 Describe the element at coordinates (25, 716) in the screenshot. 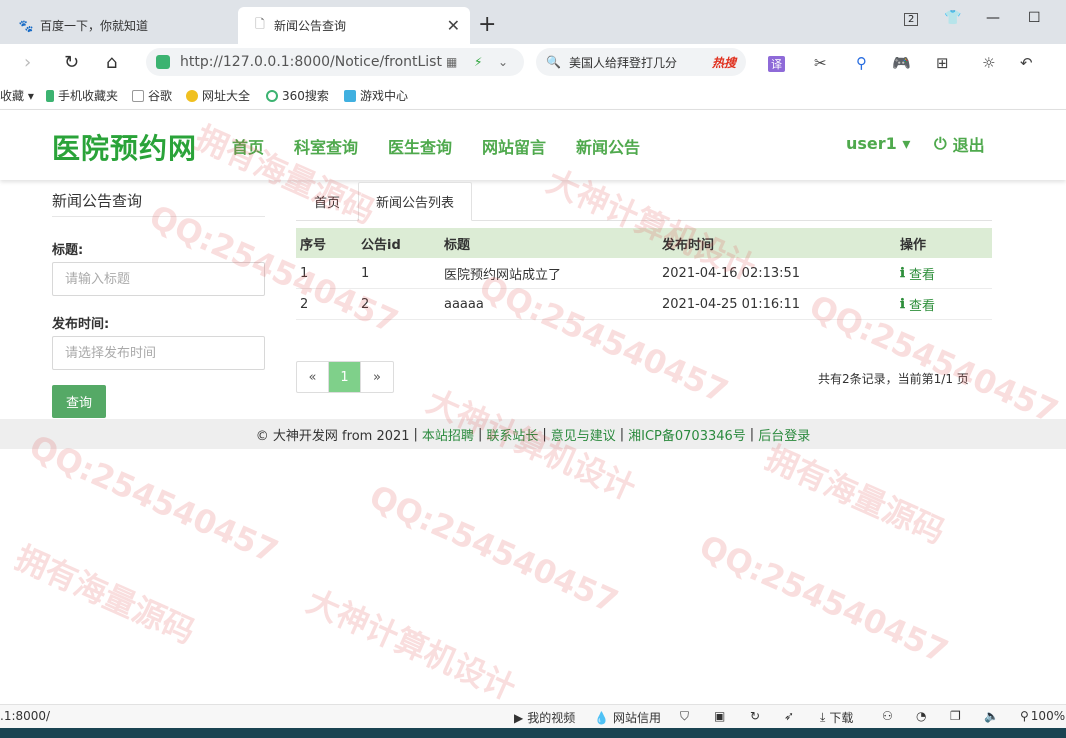

I see `status-url: .1:8000/` at that location.